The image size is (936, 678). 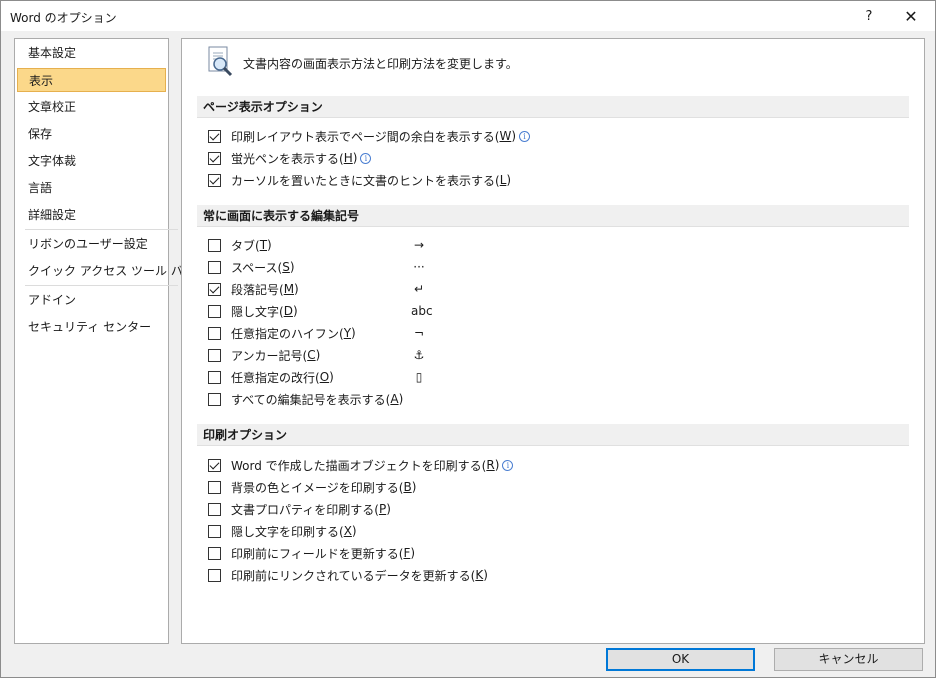 I want to click on option-label: スペース(, so click(x=257, y=267).